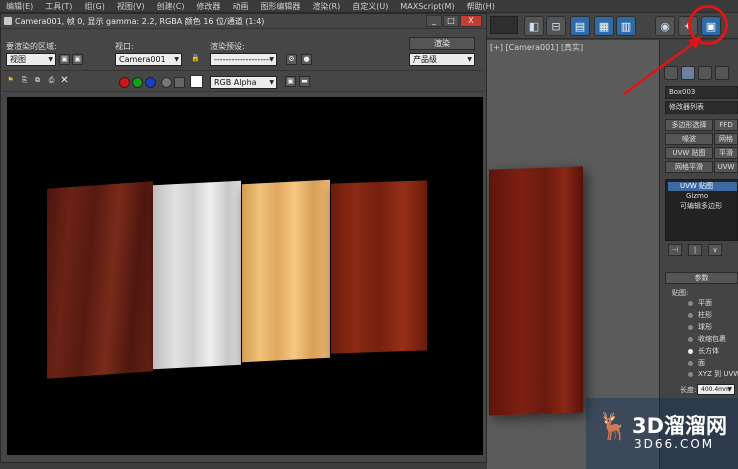  I want to click on pin-stack-icon: ⊣, so click(675, 250).